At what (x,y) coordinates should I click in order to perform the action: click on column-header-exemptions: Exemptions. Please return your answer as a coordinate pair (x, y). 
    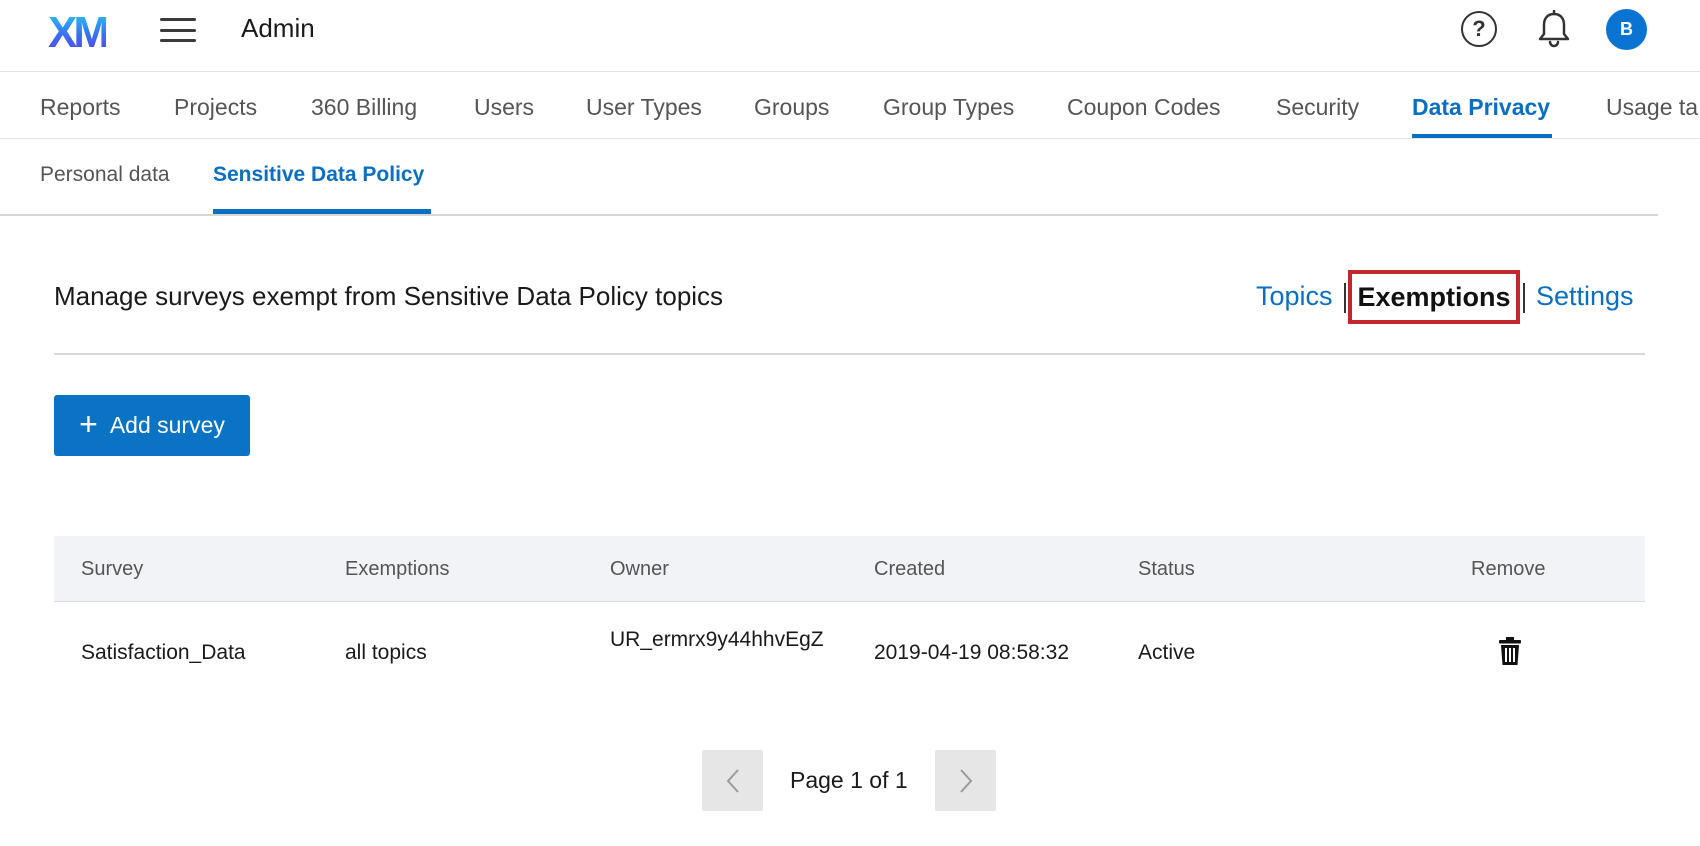
    Looking at the image, I should click on (397, 569).